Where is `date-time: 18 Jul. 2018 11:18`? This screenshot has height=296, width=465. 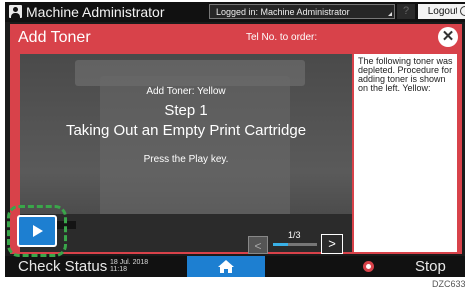
date-time: 18 Jul. 2018 11:18 is located at coordinates (129, 266).